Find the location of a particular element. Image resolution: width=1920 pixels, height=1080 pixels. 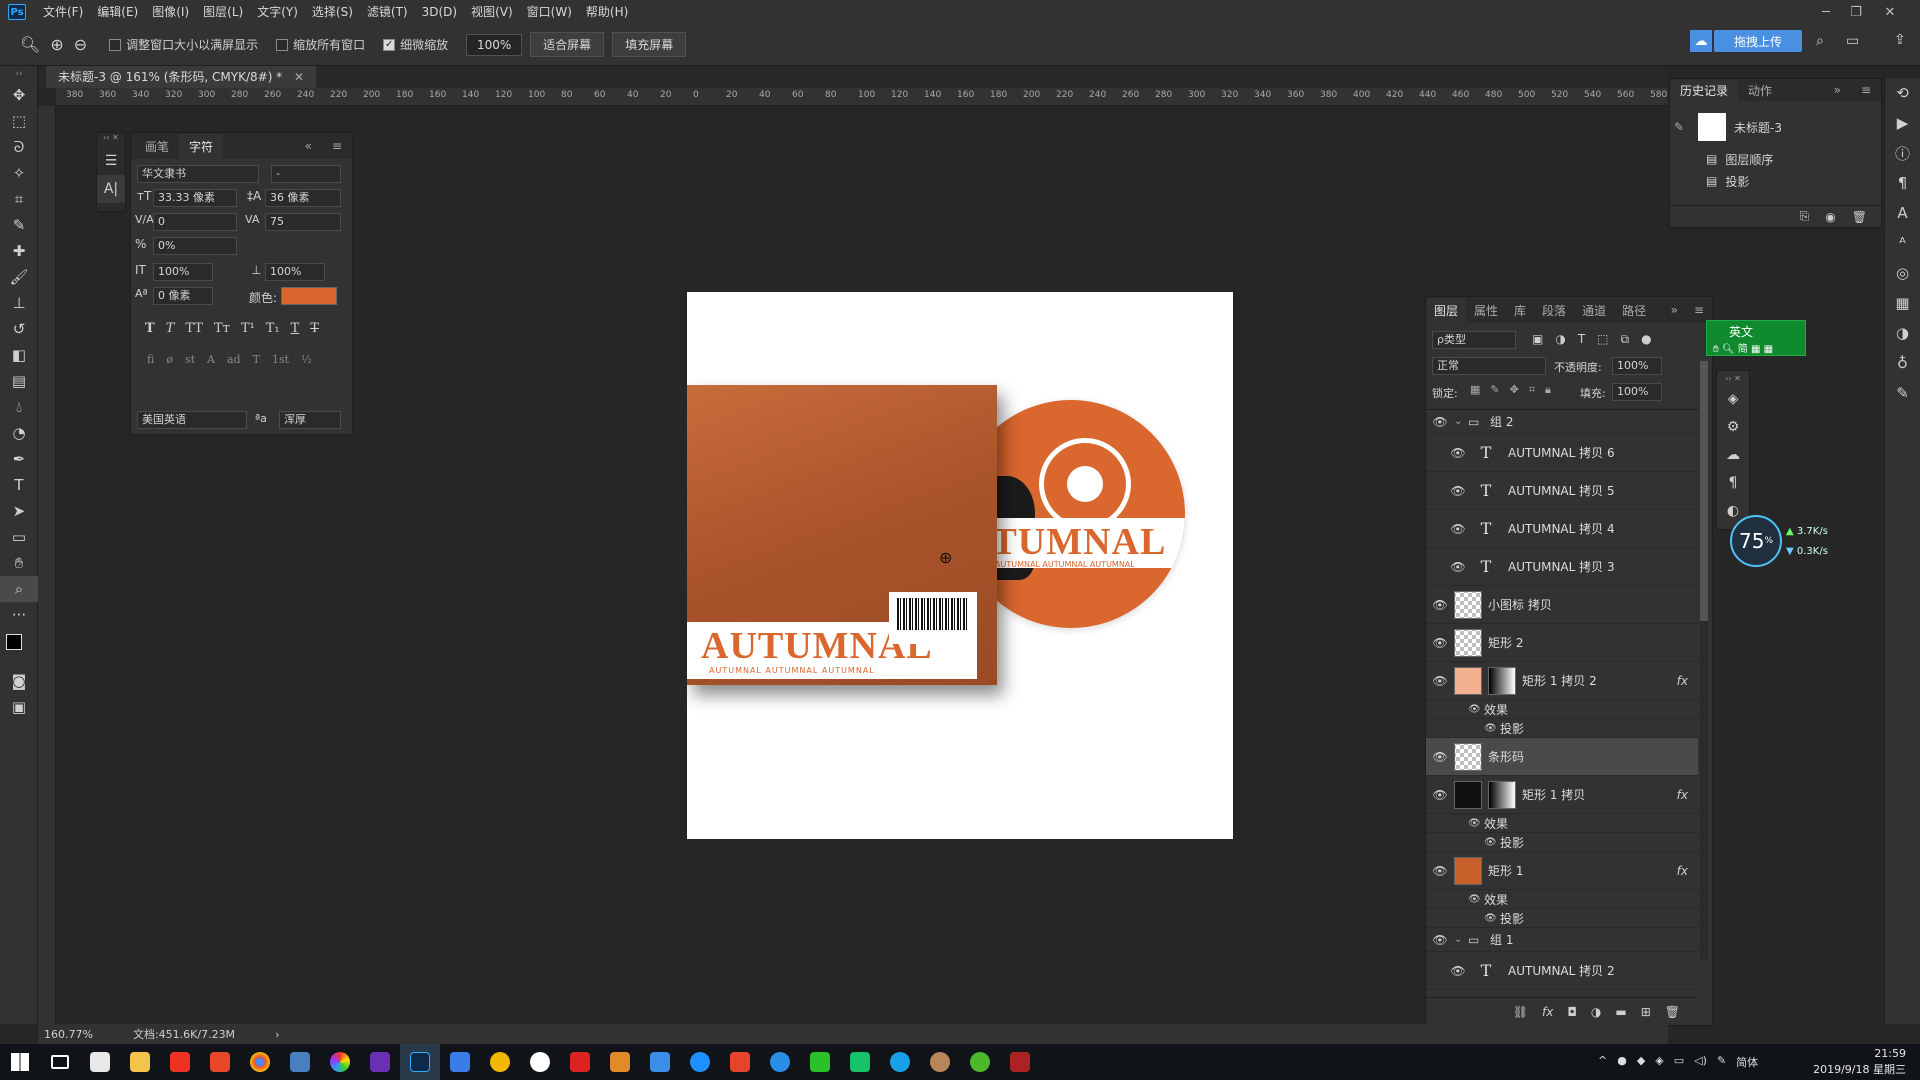

ordinals-button: 1st is located at coordinates (280, 359).